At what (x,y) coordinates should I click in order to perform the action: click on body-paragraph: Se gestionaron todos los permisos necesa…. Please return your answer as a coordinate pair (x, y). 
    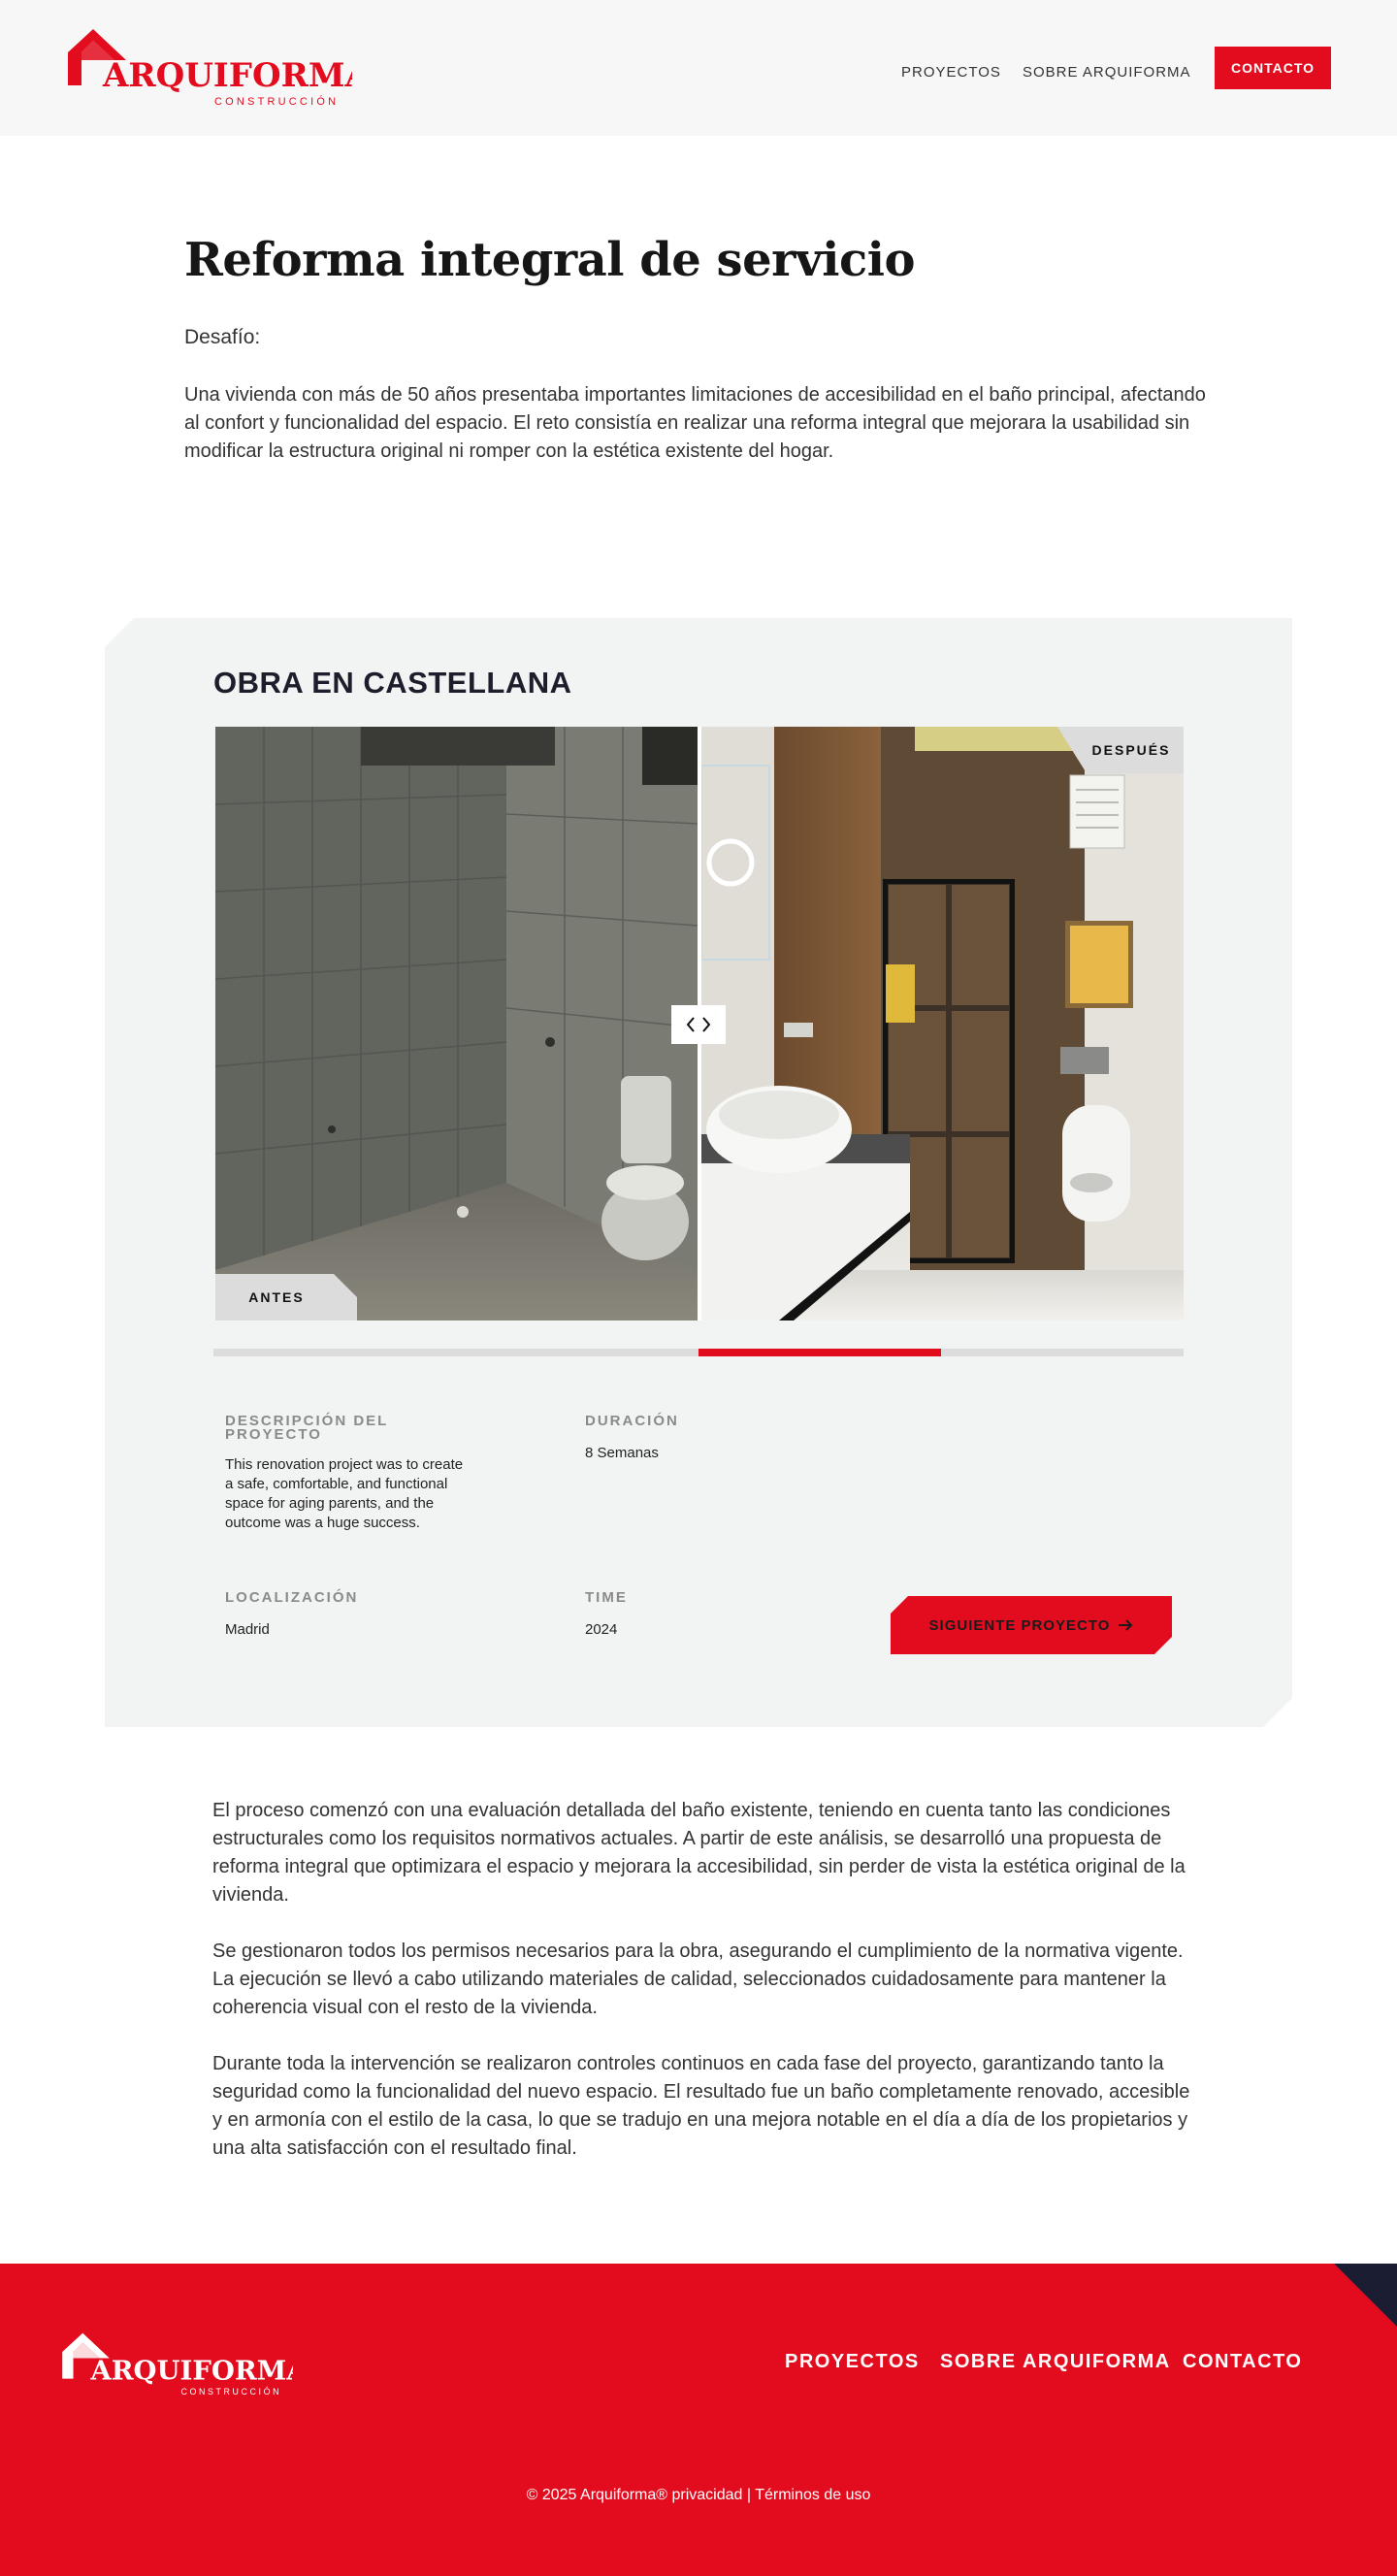
    Looking at the image, I should click on (698, 1979).